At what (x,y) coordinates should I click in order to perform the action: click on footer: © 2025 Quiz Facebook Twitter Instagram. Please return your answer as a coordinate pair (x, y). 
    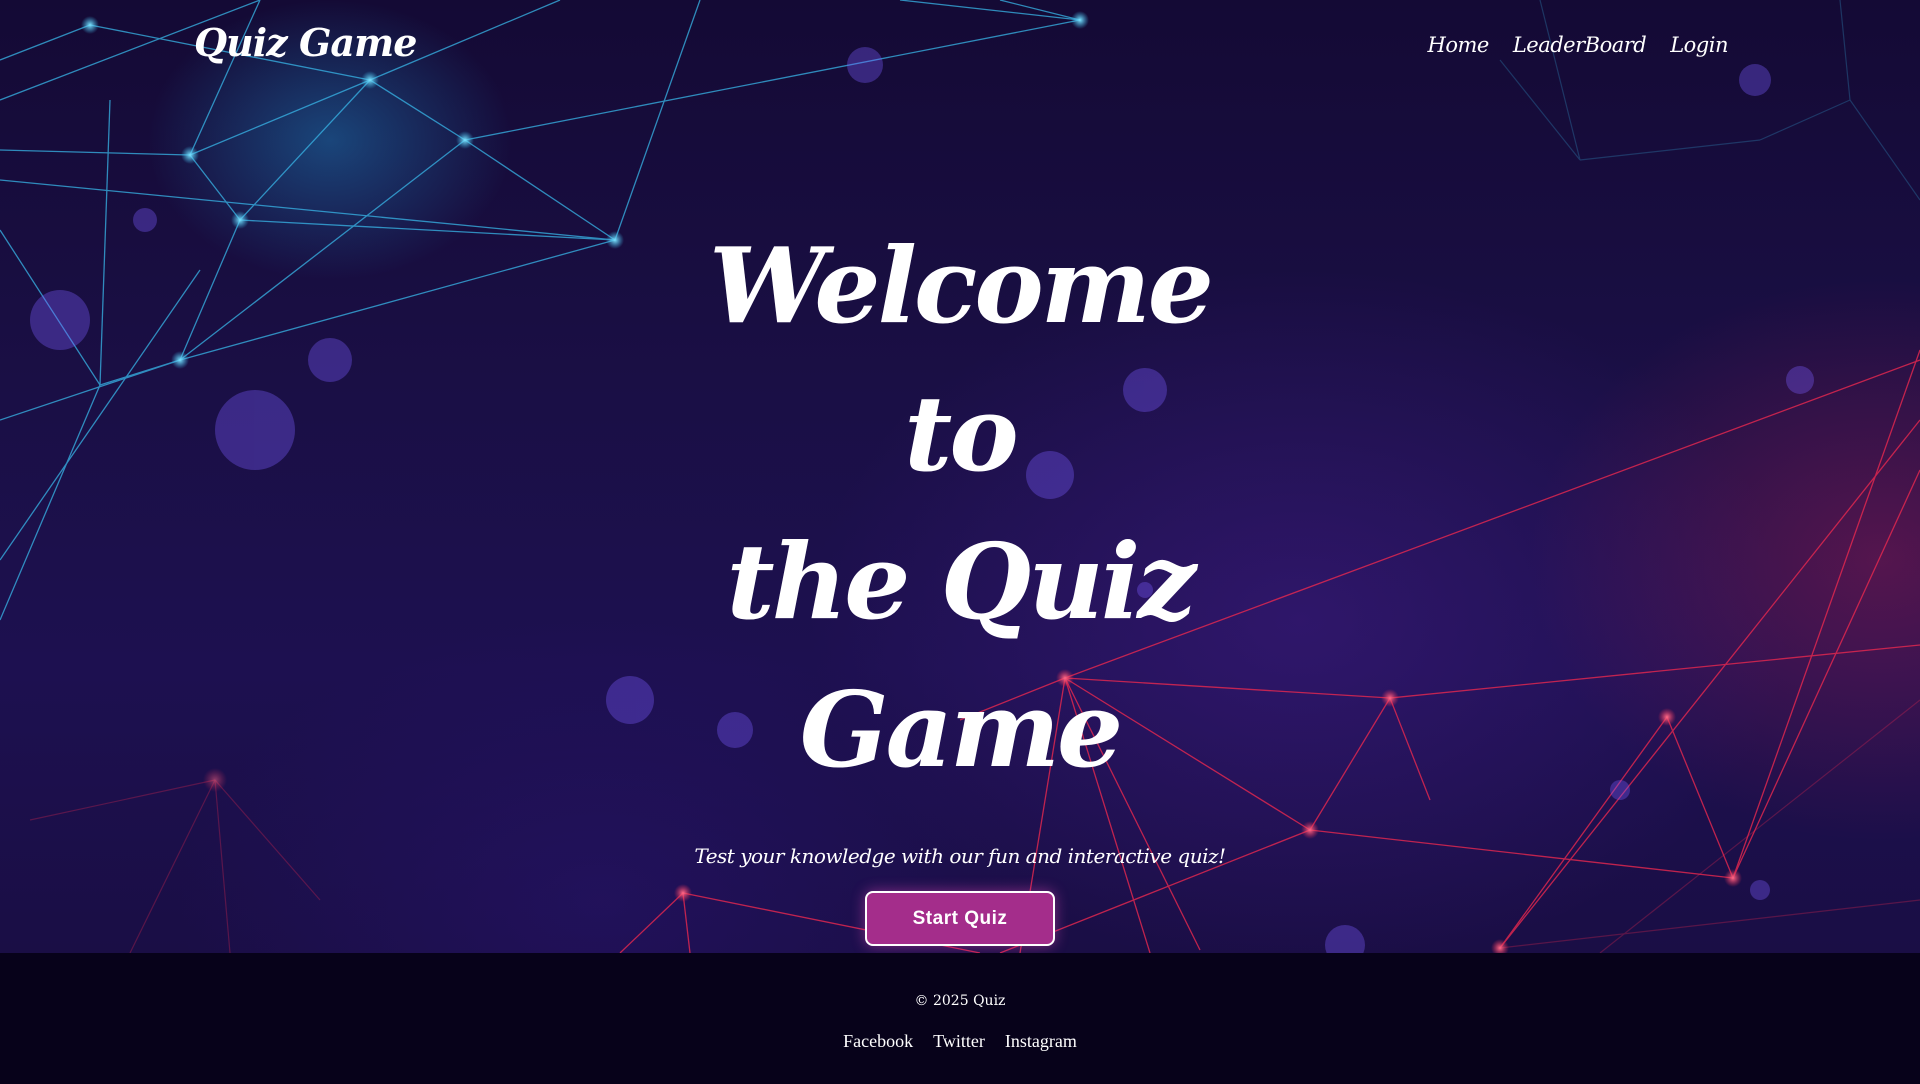
    Looking at the image, I should click on (960, 1018).